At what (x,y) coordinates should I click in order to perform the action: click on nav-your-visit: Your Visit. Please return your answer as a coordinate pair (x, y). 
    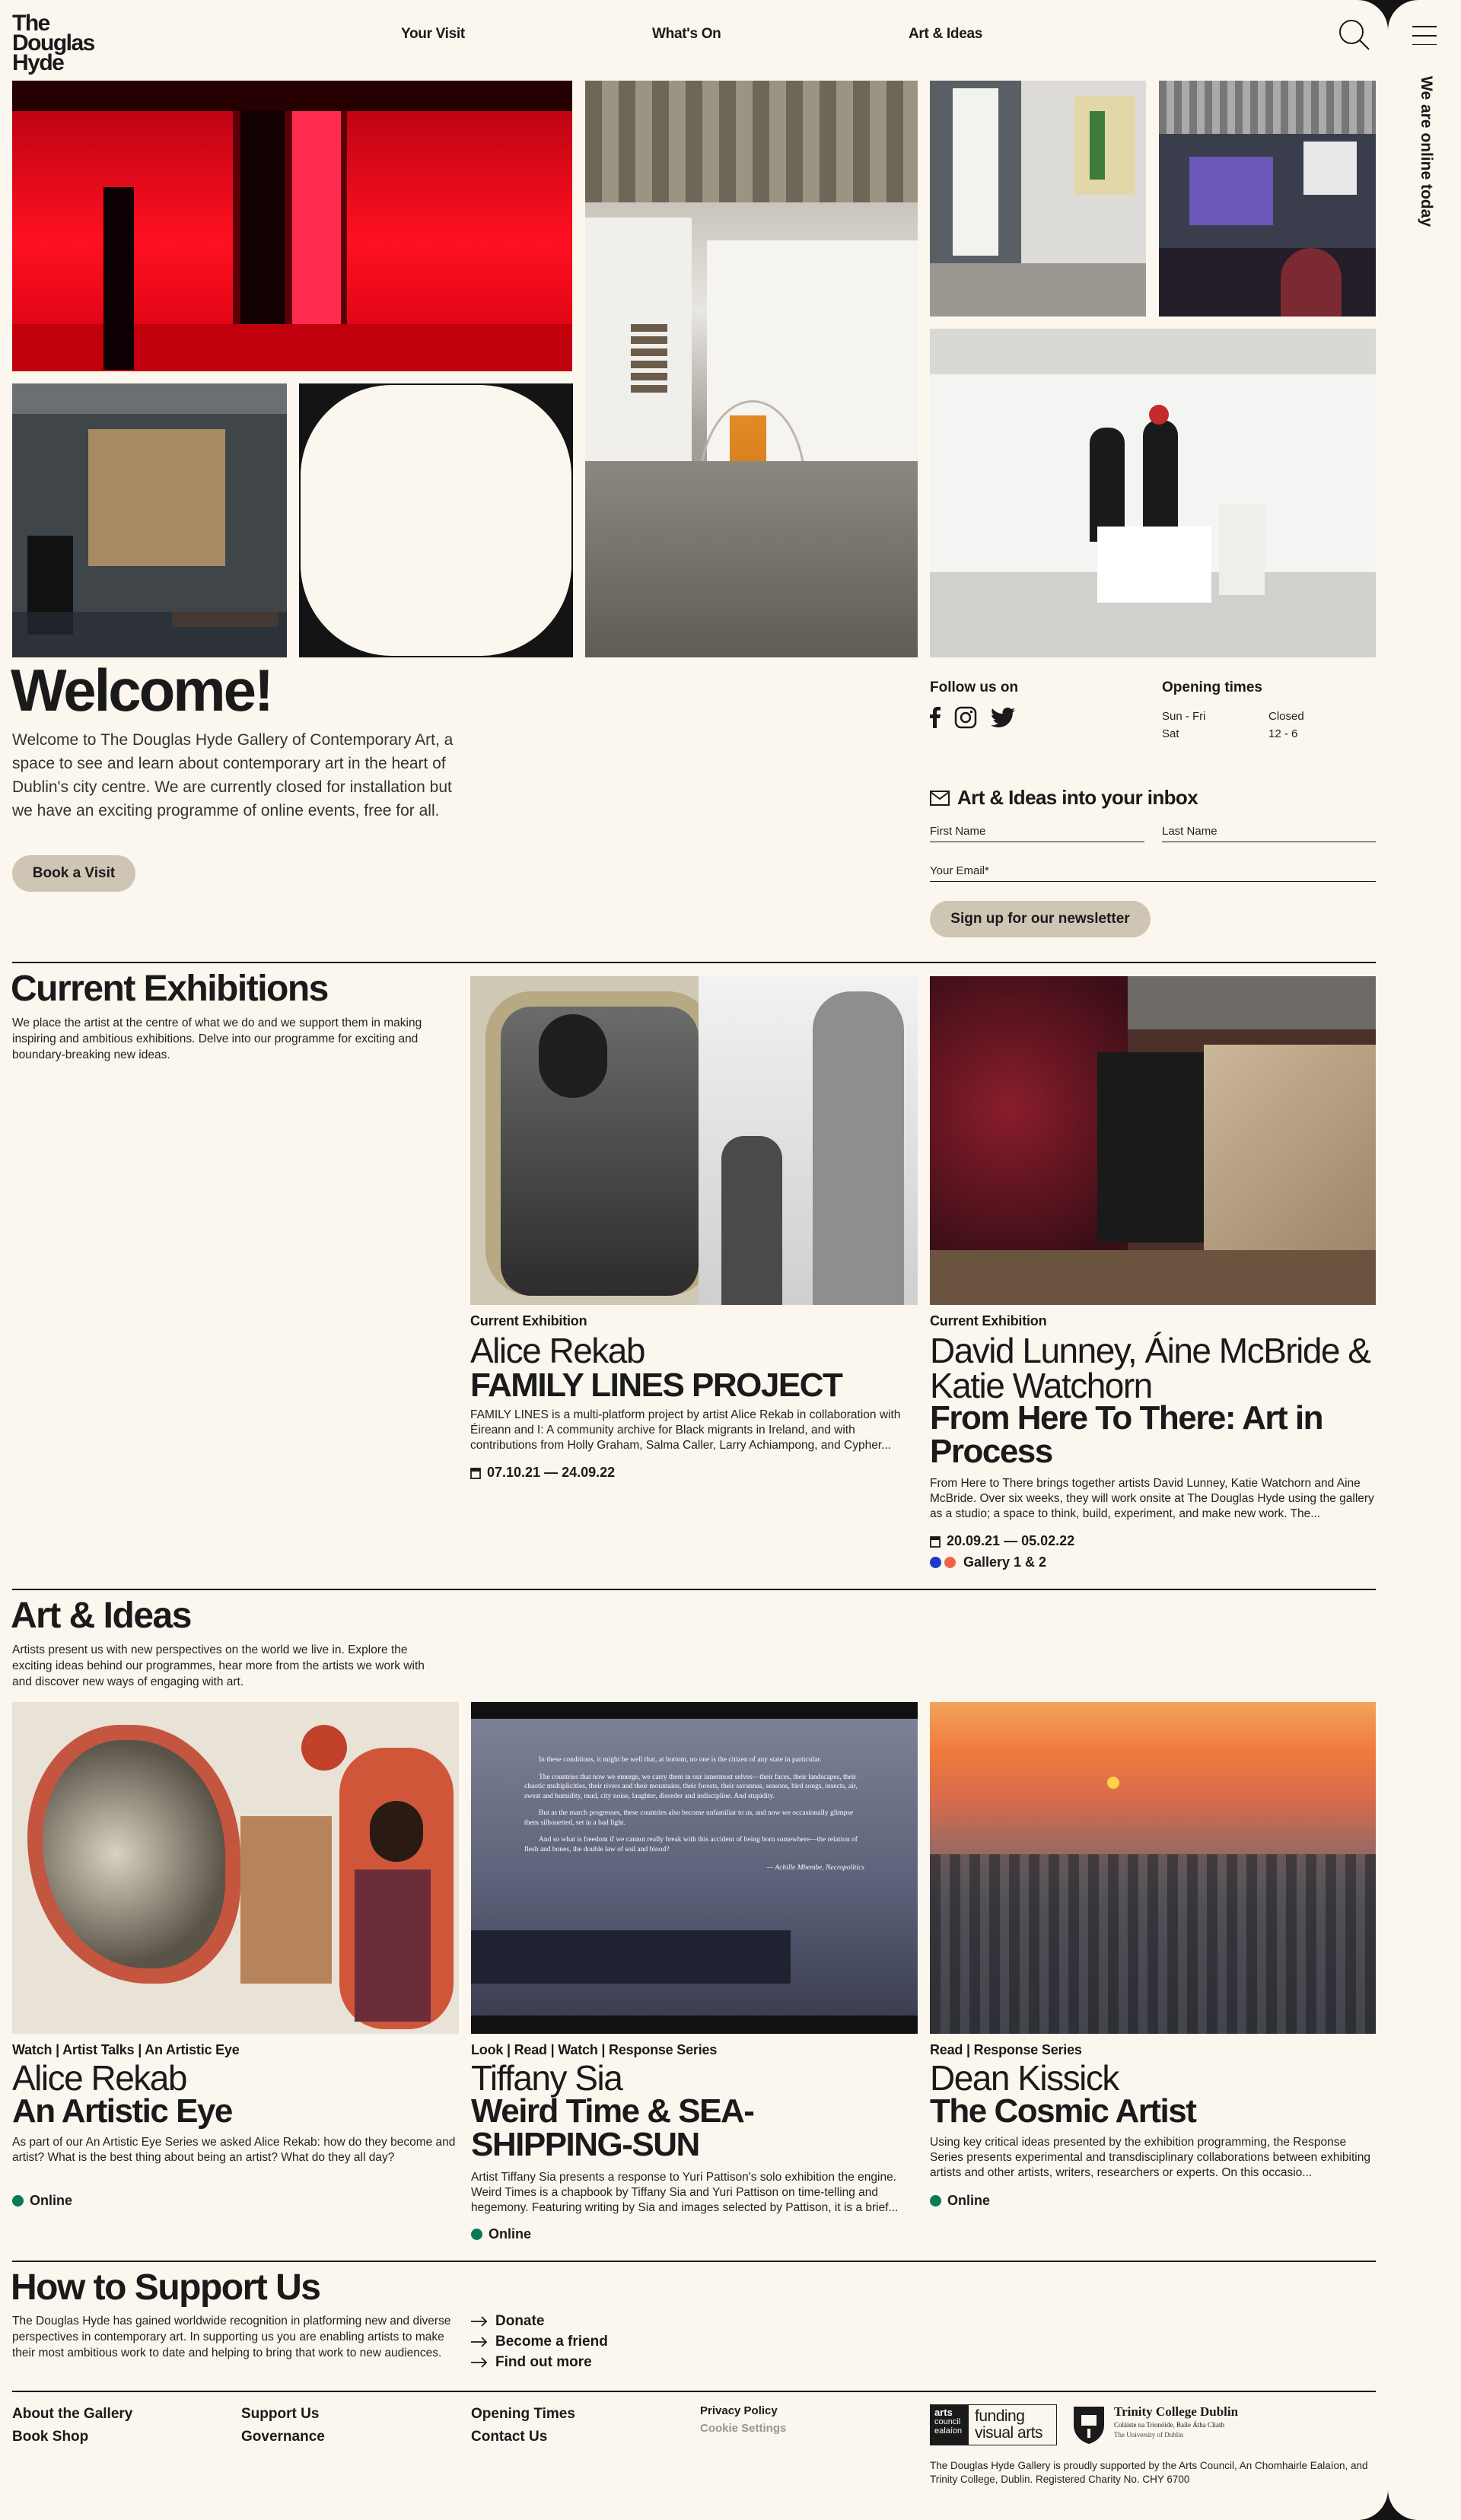
    Looking at the image, I should click on (433, 34).